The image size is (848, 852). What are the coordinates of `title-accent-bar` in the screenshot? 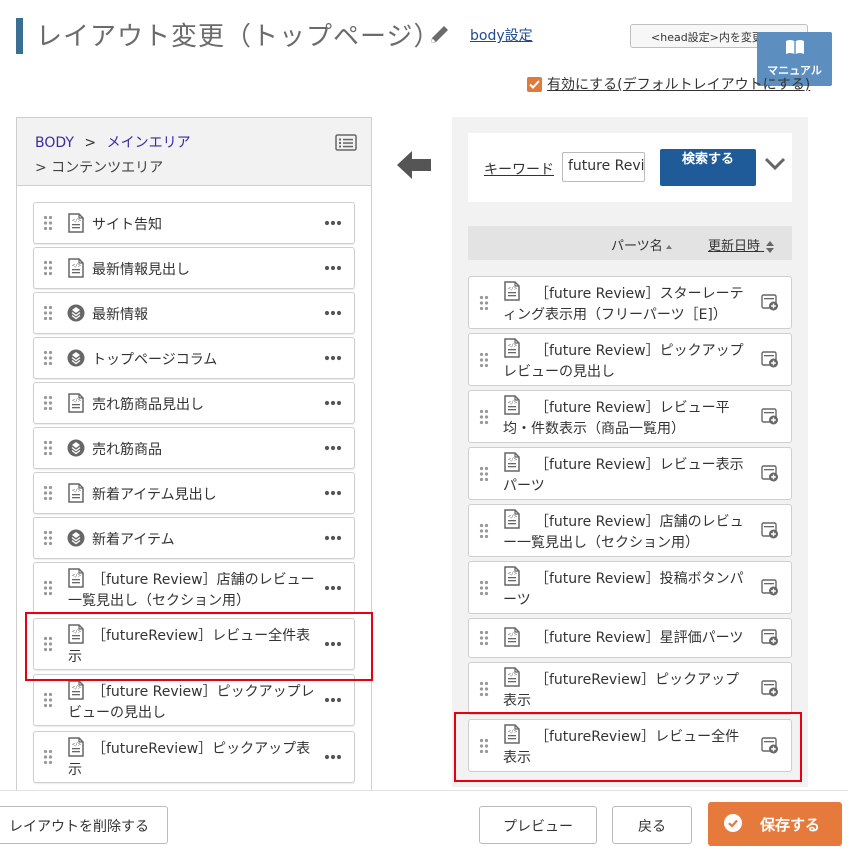 It's located at (19, 36).